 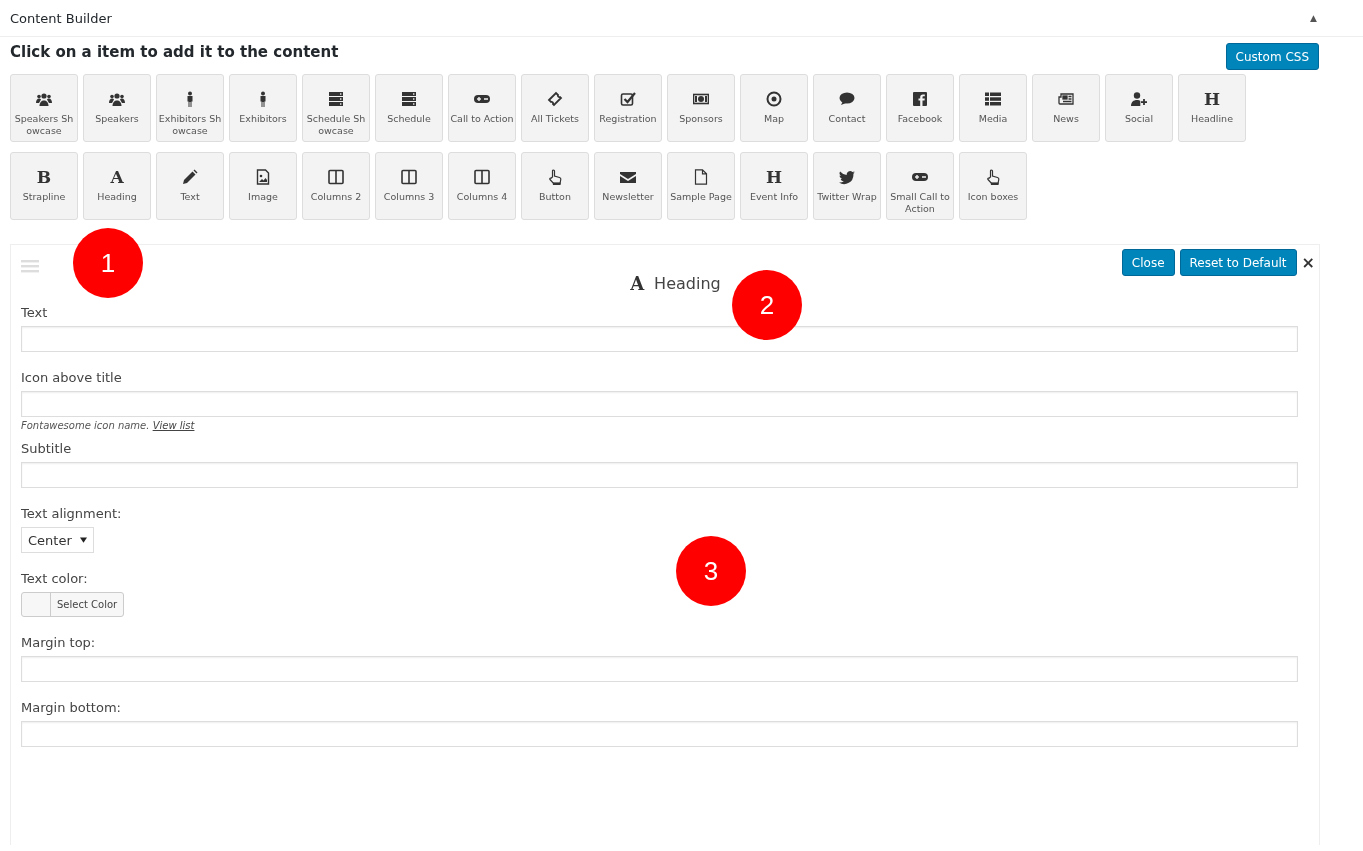 What do you see at coordinates (774, 108) in the screenshot?
I see `element-tile: Map` at bounding box center [774, 108].